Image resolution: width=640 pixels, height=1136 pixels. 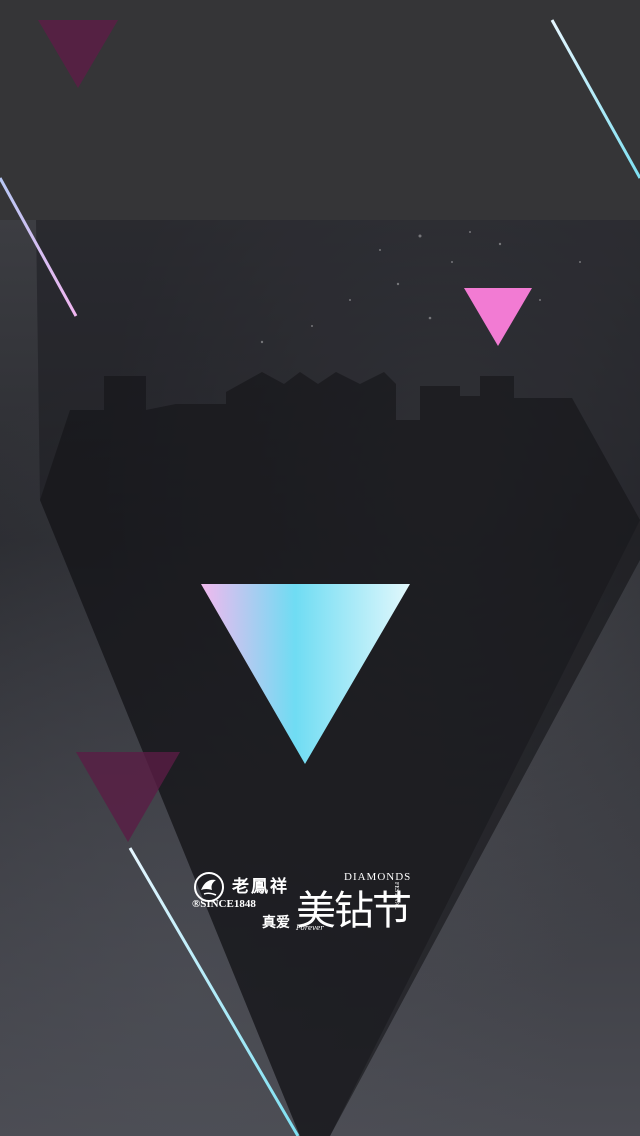 I want to click on brand-since-text: ®SINCE1848, so click(x=224, y=904).